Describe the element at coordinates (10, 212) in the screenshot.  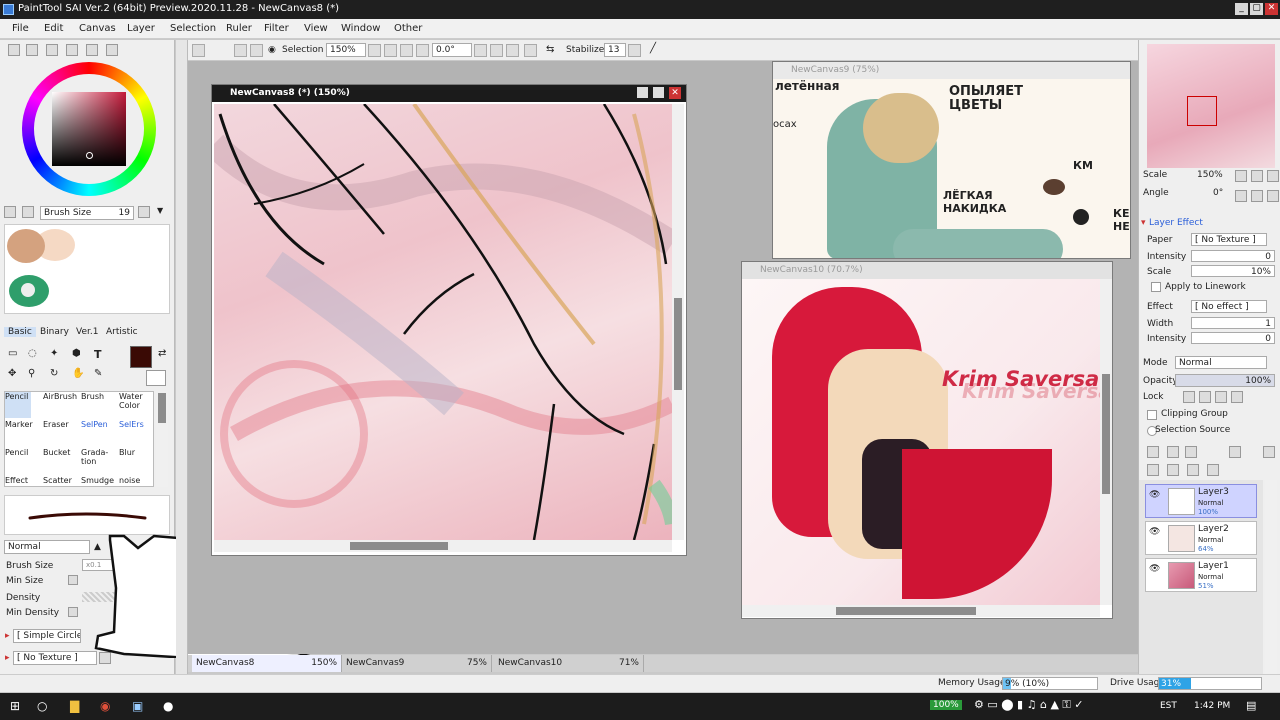
I see `brush-preset-button` at that location.